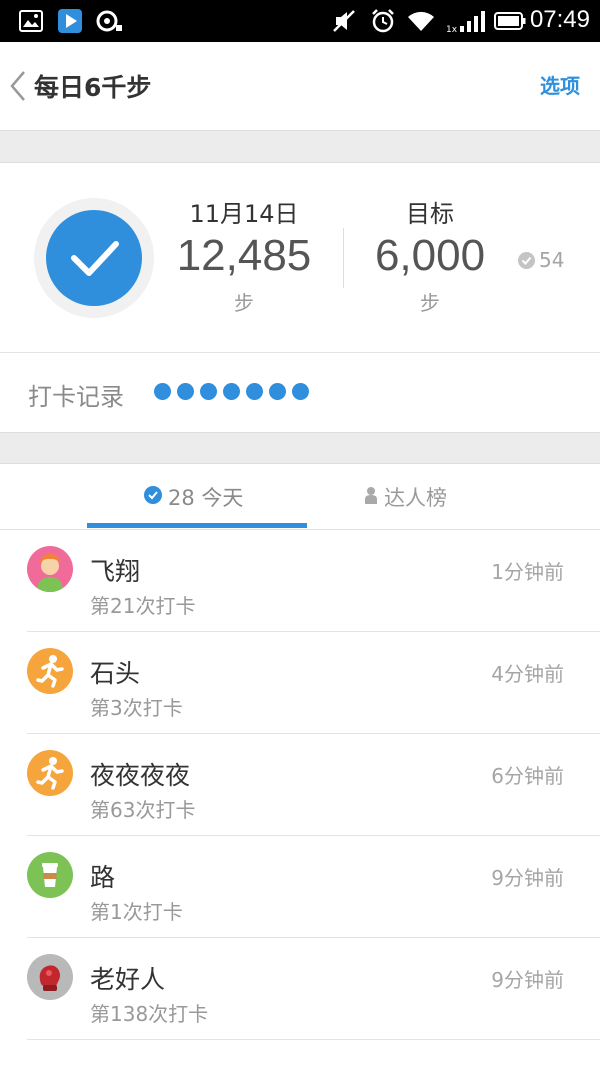 The image size is (600, 1067). I want to click on page-title: 每日6千步, so click(93, 87).